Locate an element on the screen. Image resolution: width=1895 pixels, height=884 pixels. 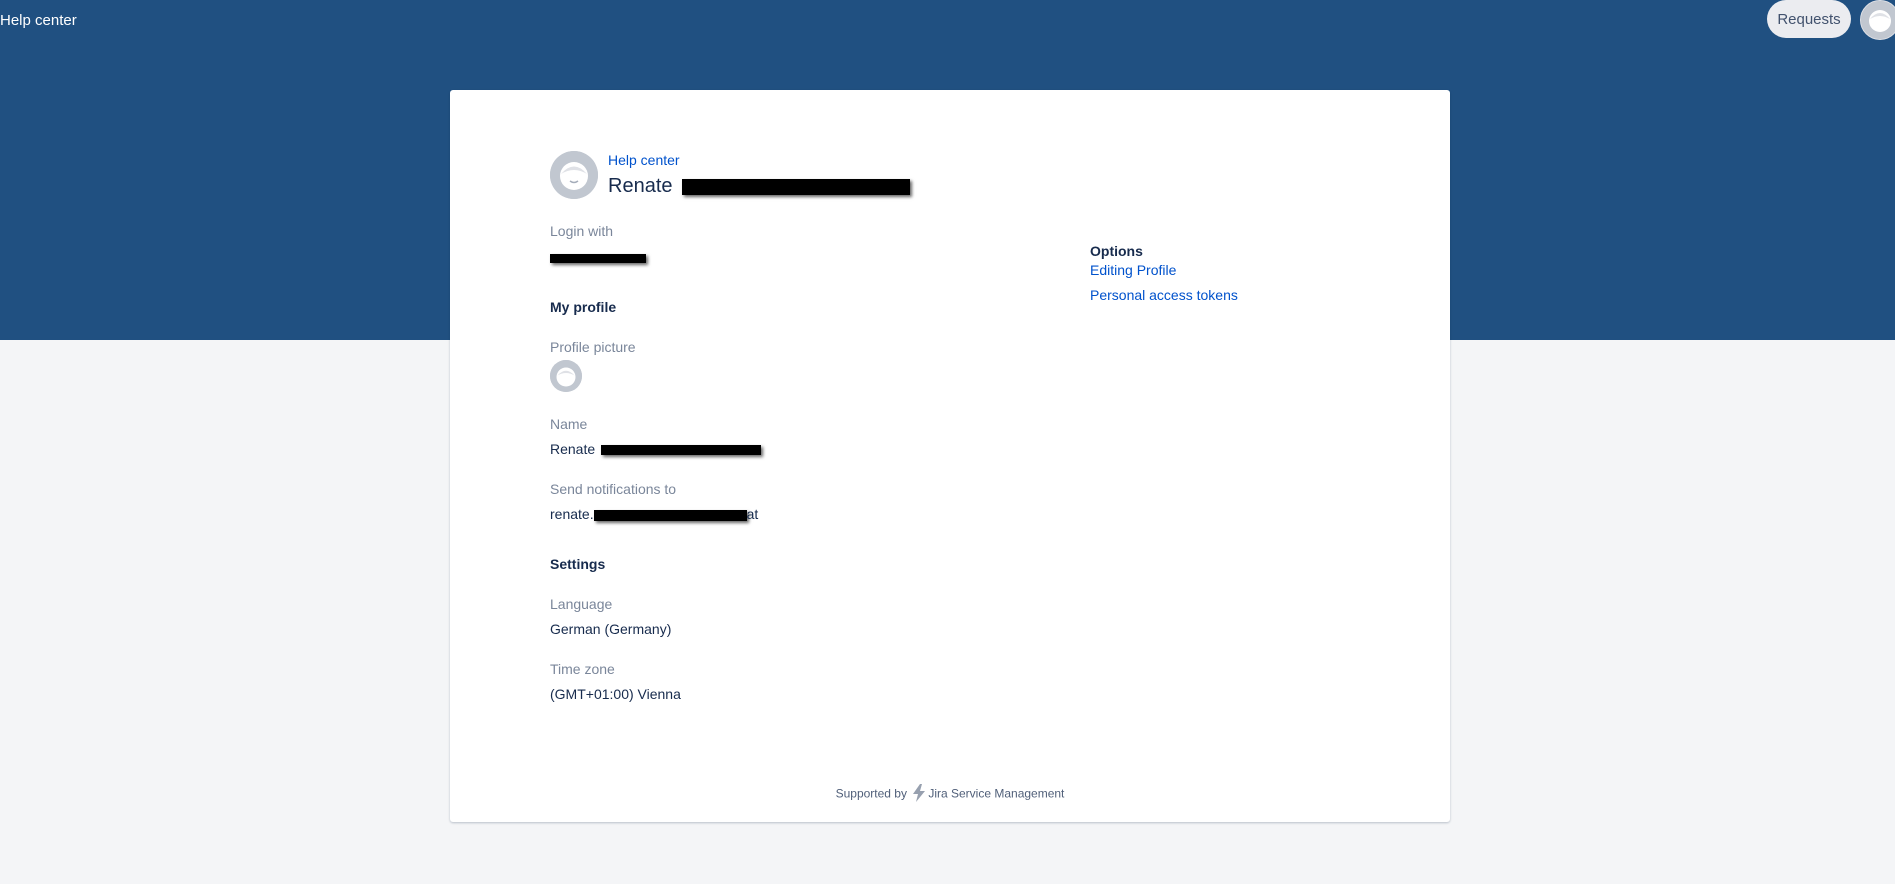
editing-profile-link: Editing Profile is located at coordinates (1133, 270).